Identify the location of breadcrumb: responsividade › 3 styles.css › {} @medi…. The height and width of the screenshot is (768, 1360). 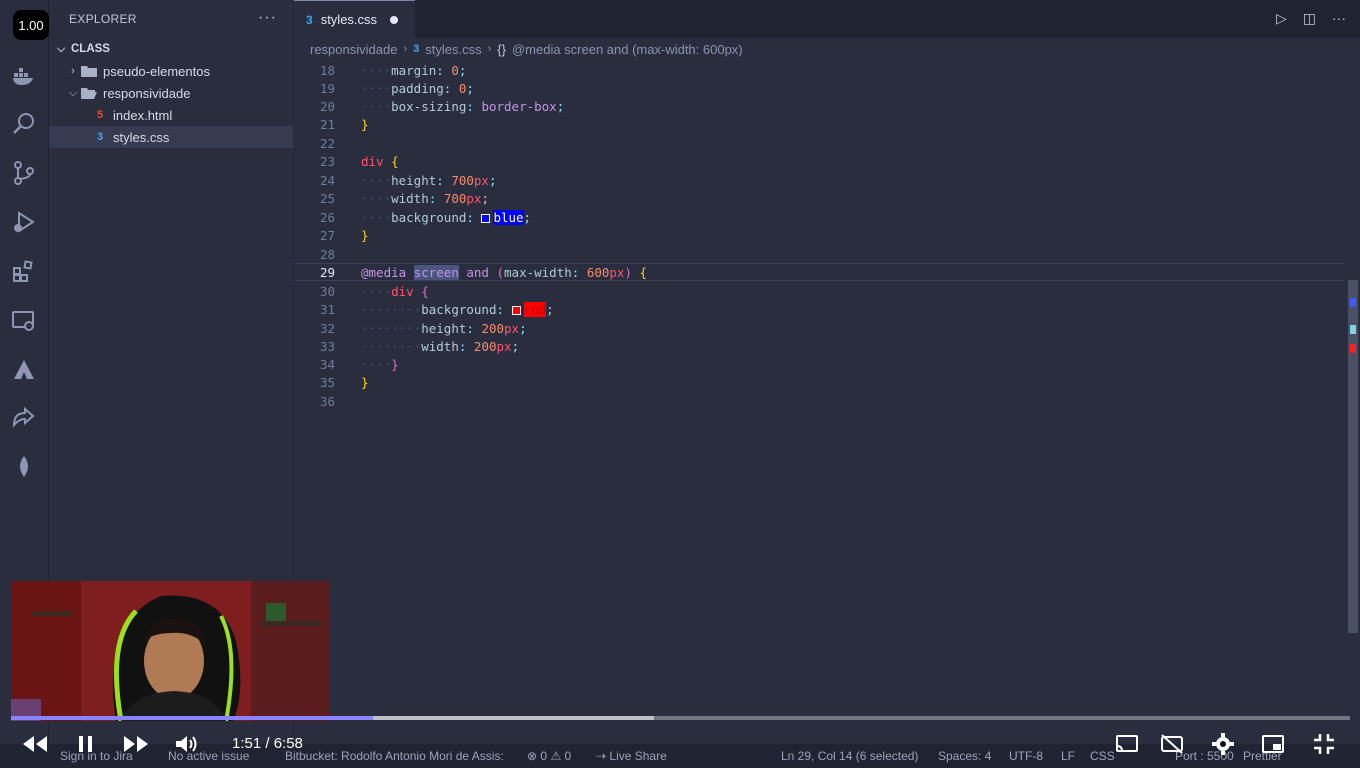
(827, 49).